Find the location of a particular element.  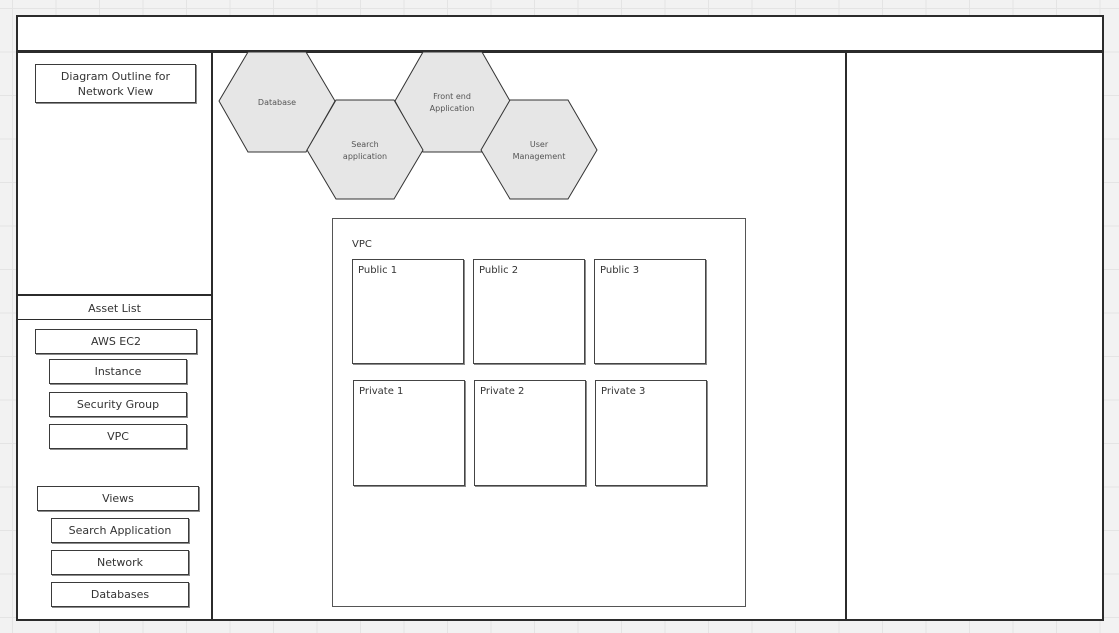

vpc-label: VPC is located at coordinates (362, 244).